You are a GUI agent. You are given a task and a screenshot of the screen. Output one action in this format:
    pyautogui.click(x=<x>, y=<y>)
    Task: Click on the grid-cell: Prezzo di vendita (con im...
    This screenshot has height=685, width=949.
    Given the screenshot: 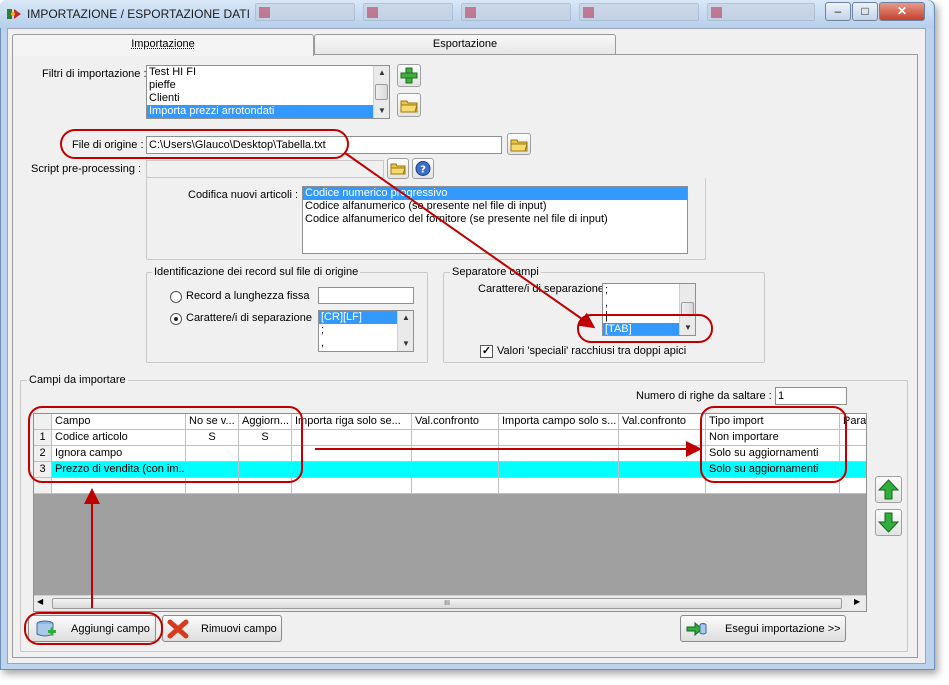 What is the action you would take?
    pyautogui.click(x=119, y=470)
    